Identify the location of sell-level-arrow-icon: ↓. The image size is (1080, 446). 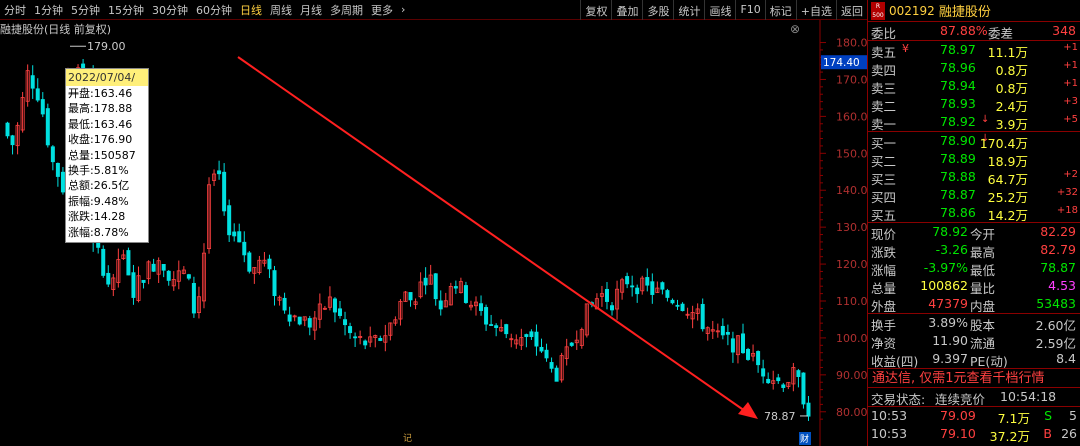
(985, 119).